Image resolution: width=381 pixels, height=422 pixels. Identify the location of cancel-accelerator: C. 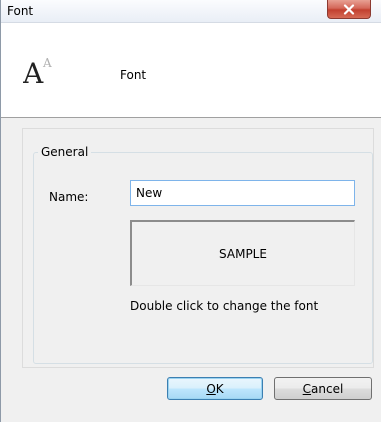
(307, 388).